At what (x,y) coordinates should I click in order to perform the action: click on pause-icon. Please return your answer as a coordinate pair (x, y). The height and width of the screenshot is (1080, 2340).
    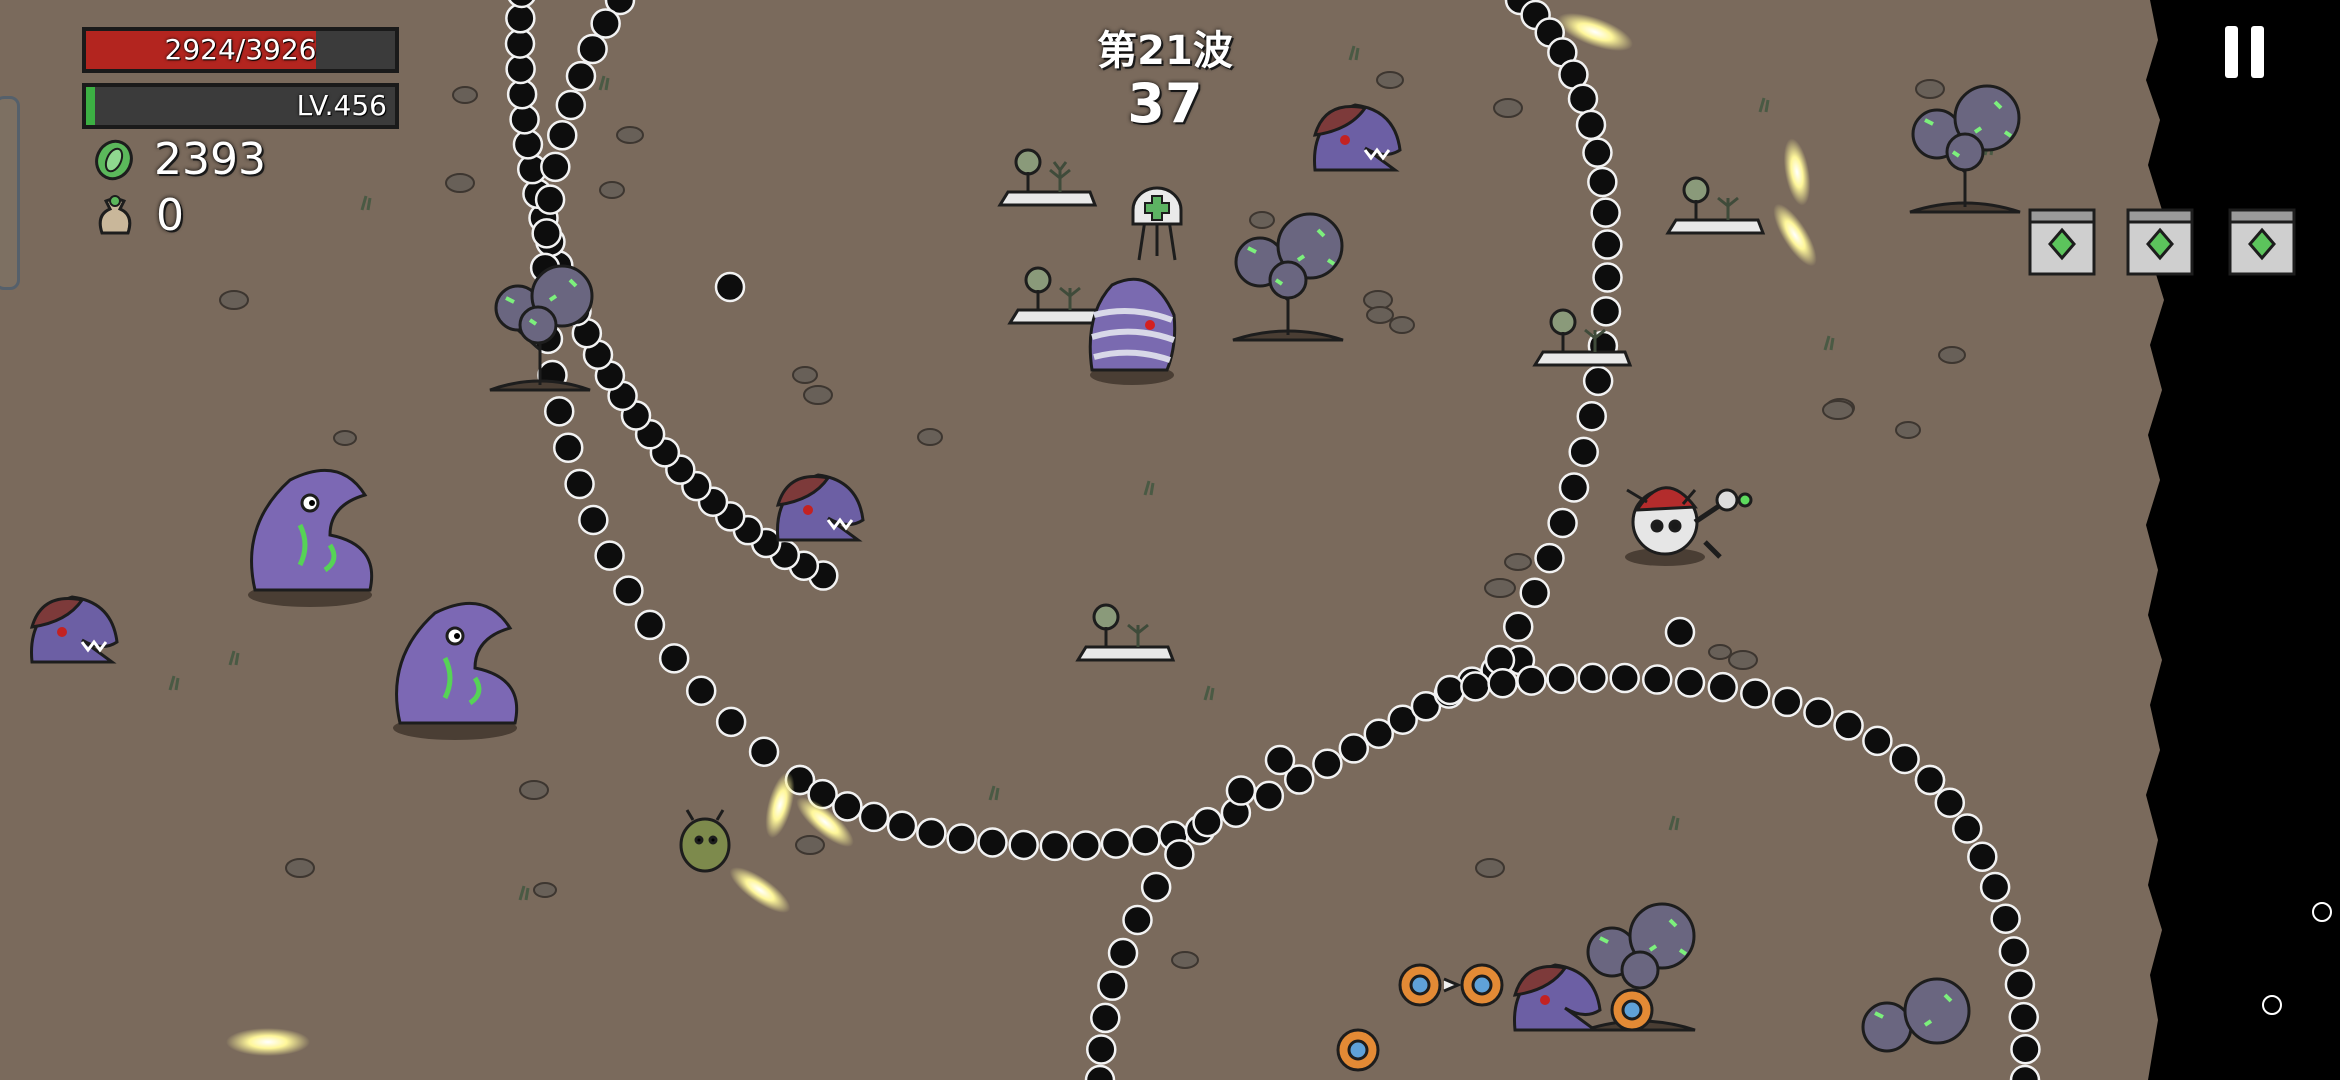
    Looking at the image, I should click on (2231, 52).